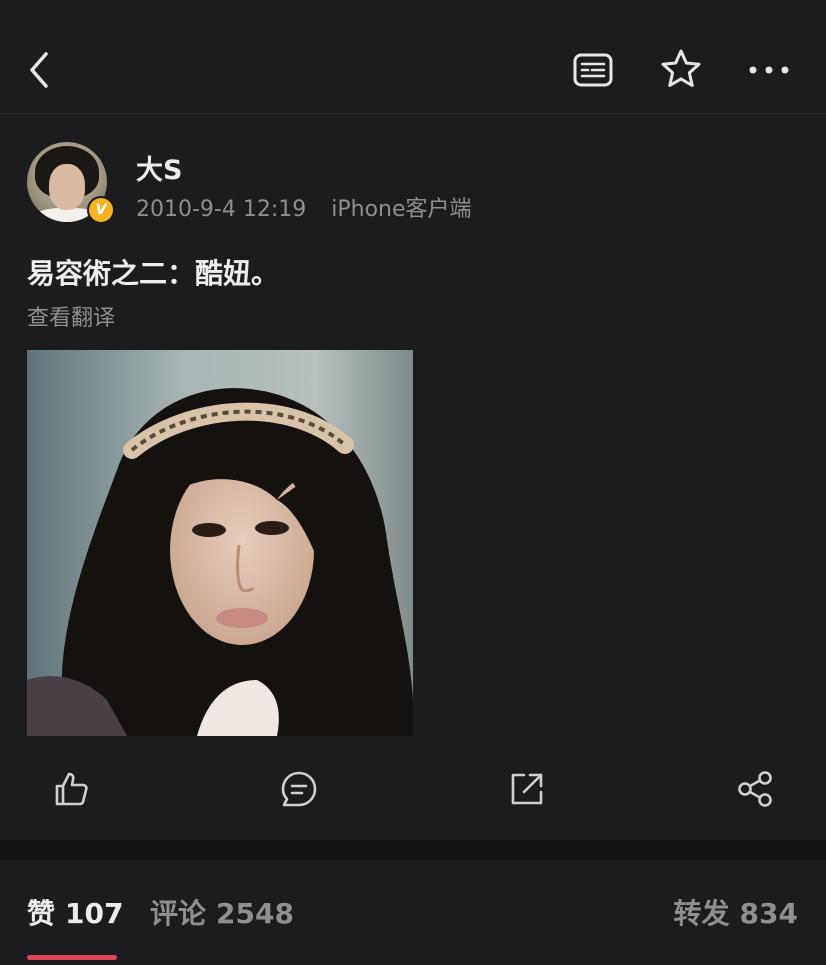  Describe the element at coordinates (413, 912) in the screenshot. I see `stats-tabs: 赞 107 评论 2548 转发 834` at that location.